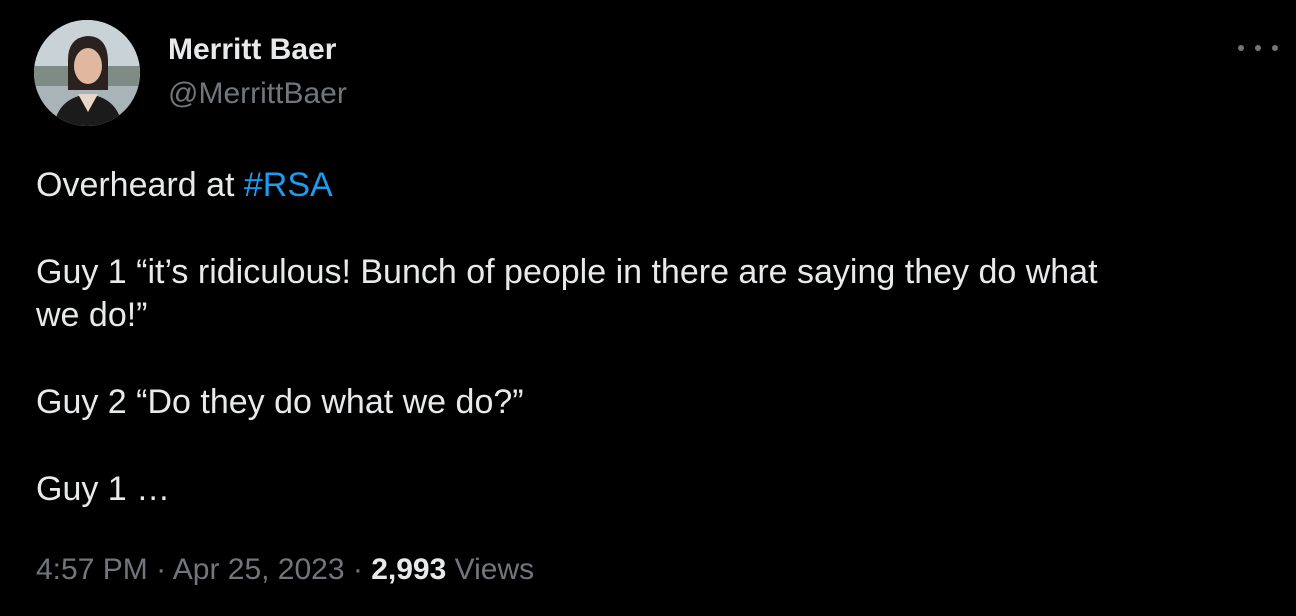  Describe the element at coordinates (409, 569) in the screenshot. I see `views-count: 2,993` at that location.